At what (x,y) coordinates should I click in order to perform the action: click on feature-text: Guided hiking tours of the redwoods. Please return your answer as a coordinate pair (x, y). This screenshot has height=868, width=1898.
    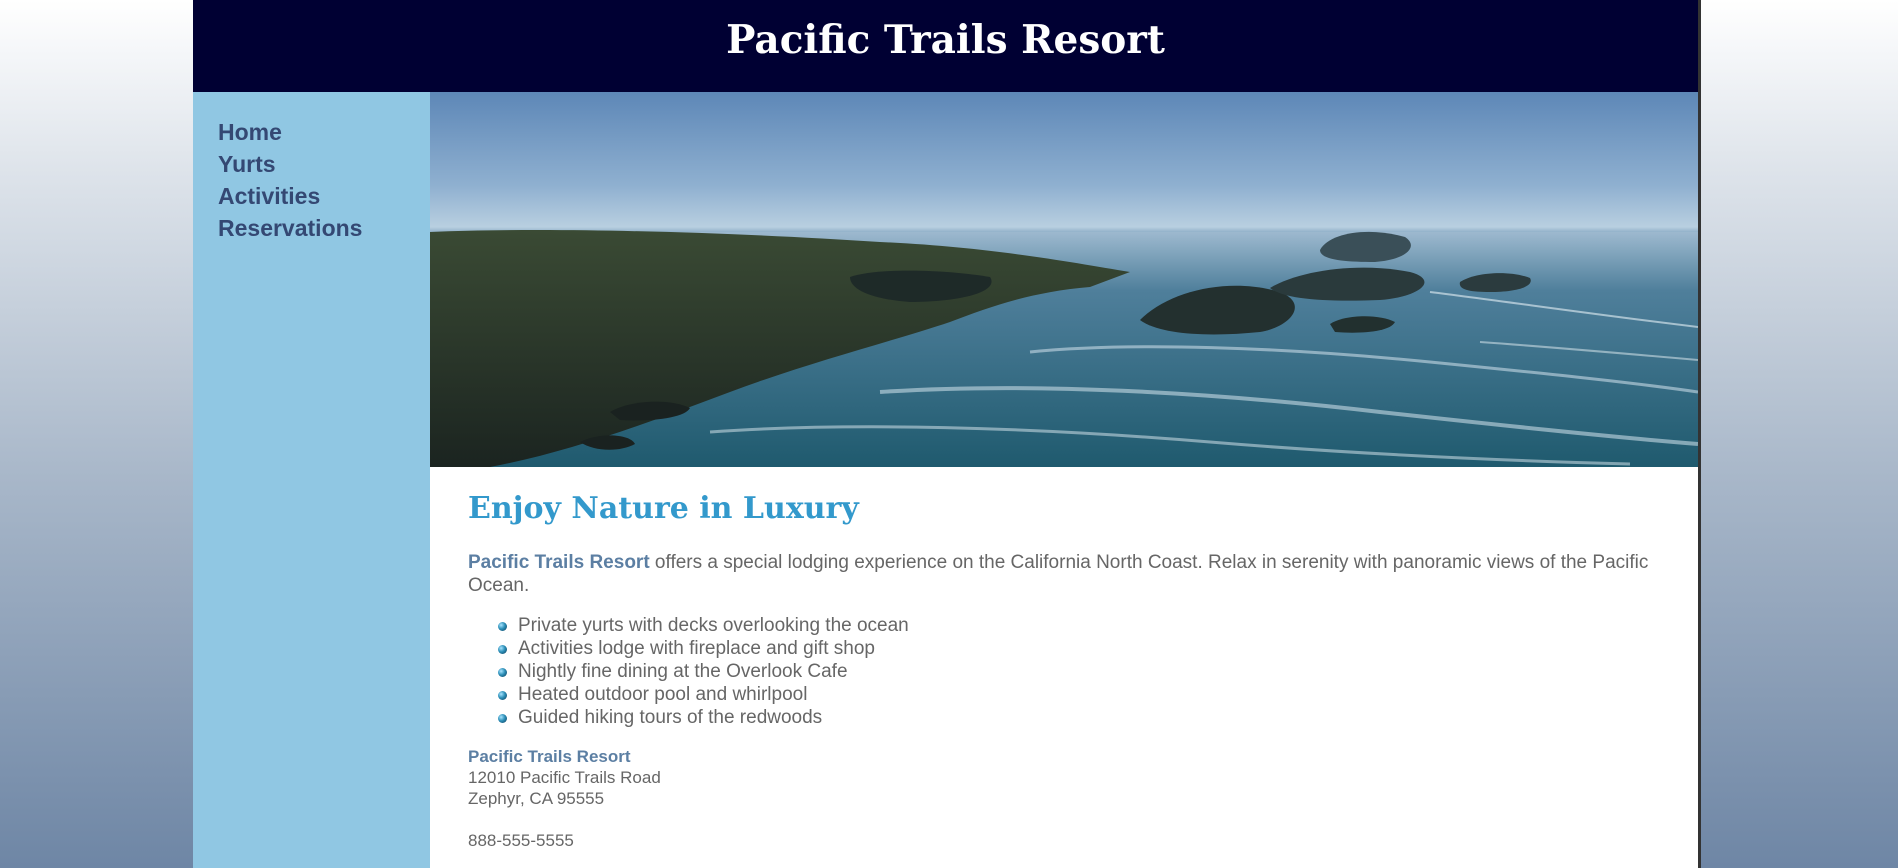
    Looking at the image, I should click on (670, 717).